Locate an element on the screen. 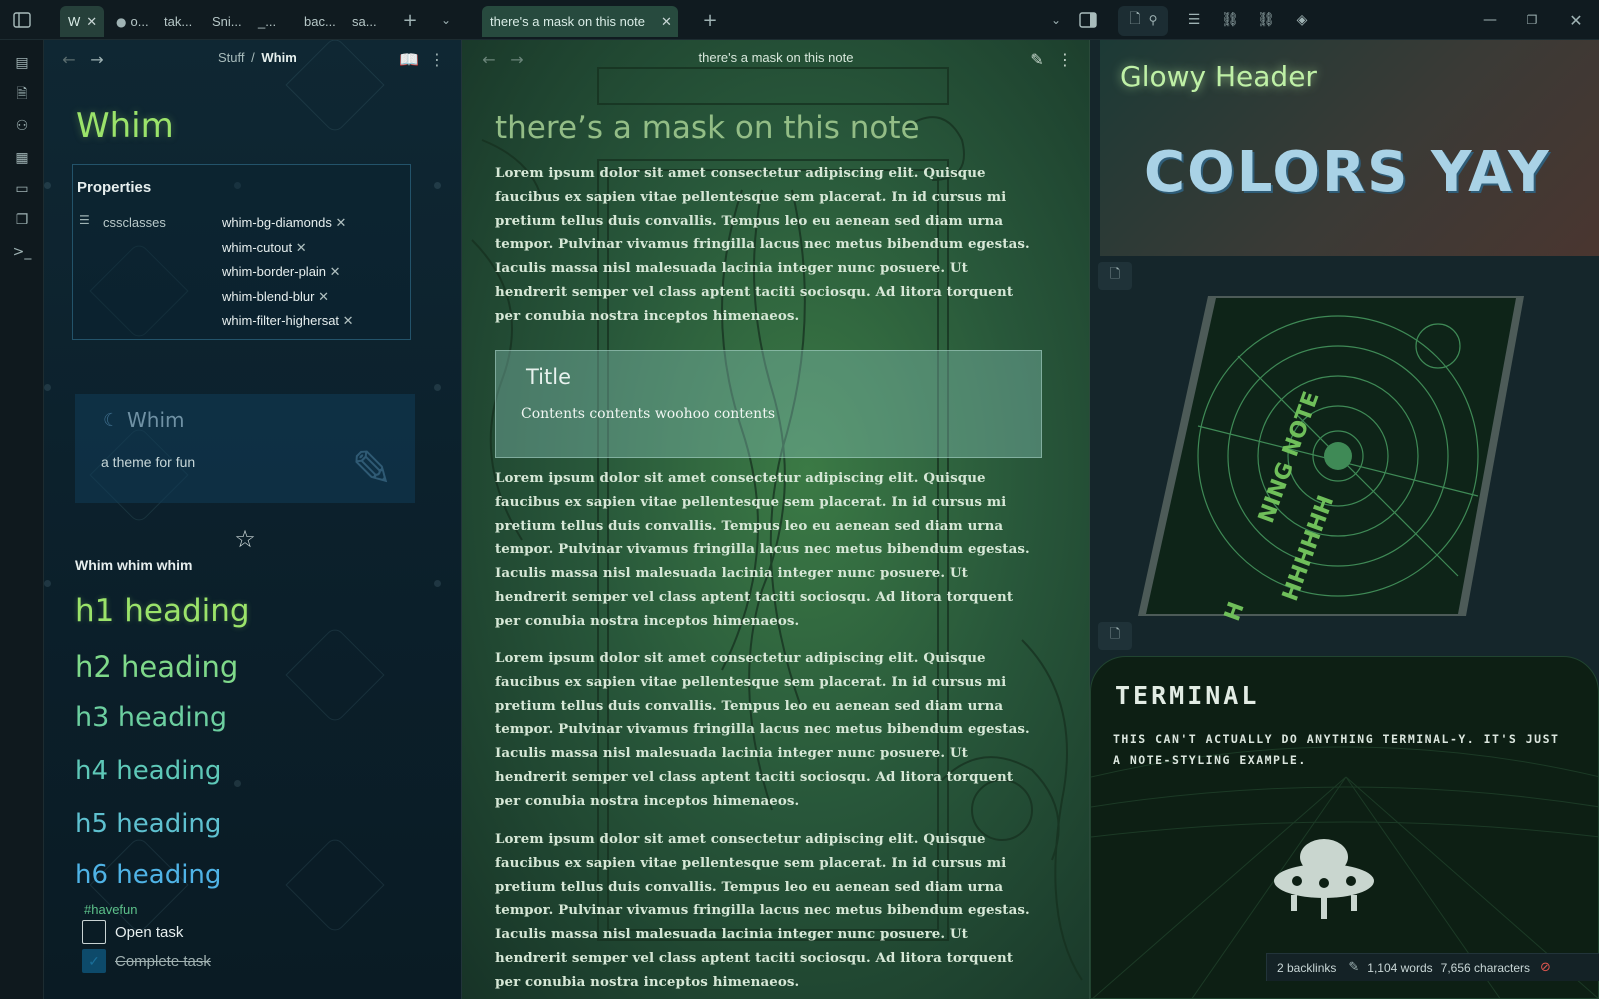 The image size is (1599, 999). pill-label: whim-border-plain is located at coordinates (274, 271).